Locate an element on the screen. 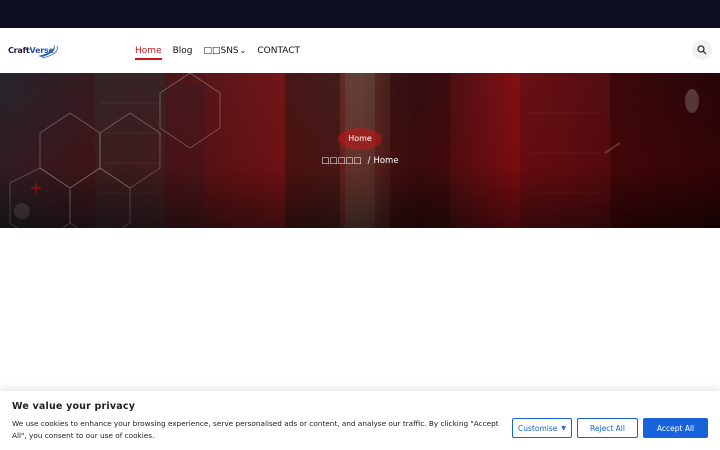  breadcrumb-current: Home is located at coordinates (386, 161).